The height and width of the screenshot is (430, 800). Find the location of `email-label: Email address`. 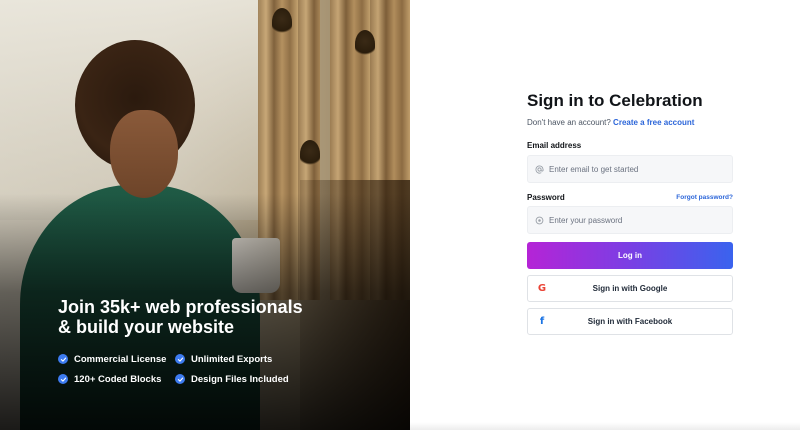

email-label: Email address is located at coordinates (554, 145).